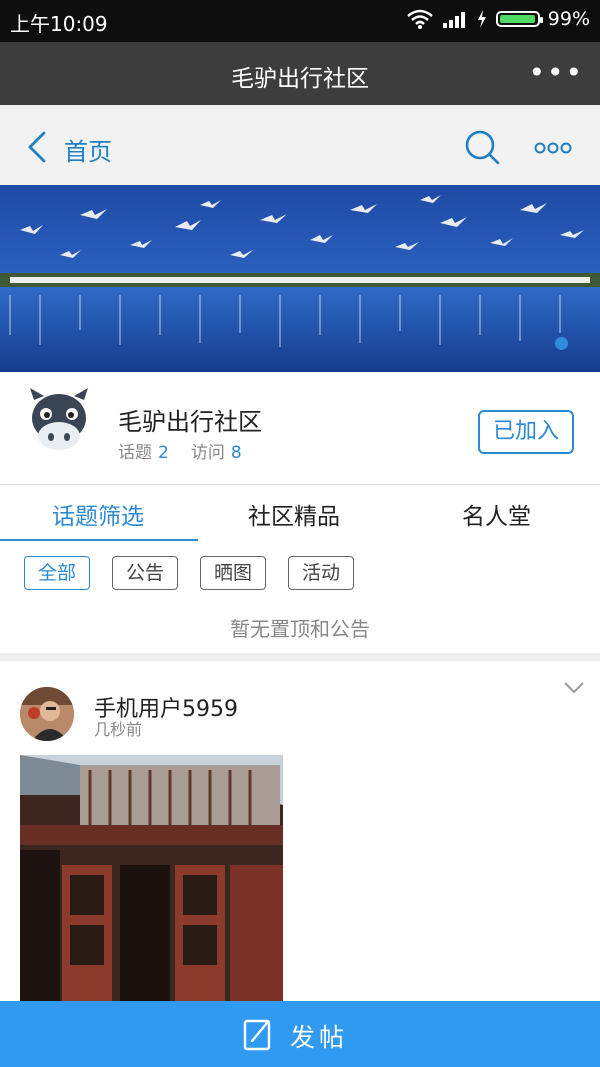 This screenshot has width=600, height=1067. I want to click on community-info: 毛驴出行社区 话题 2 访问 8 已加入, so click(300, 428).